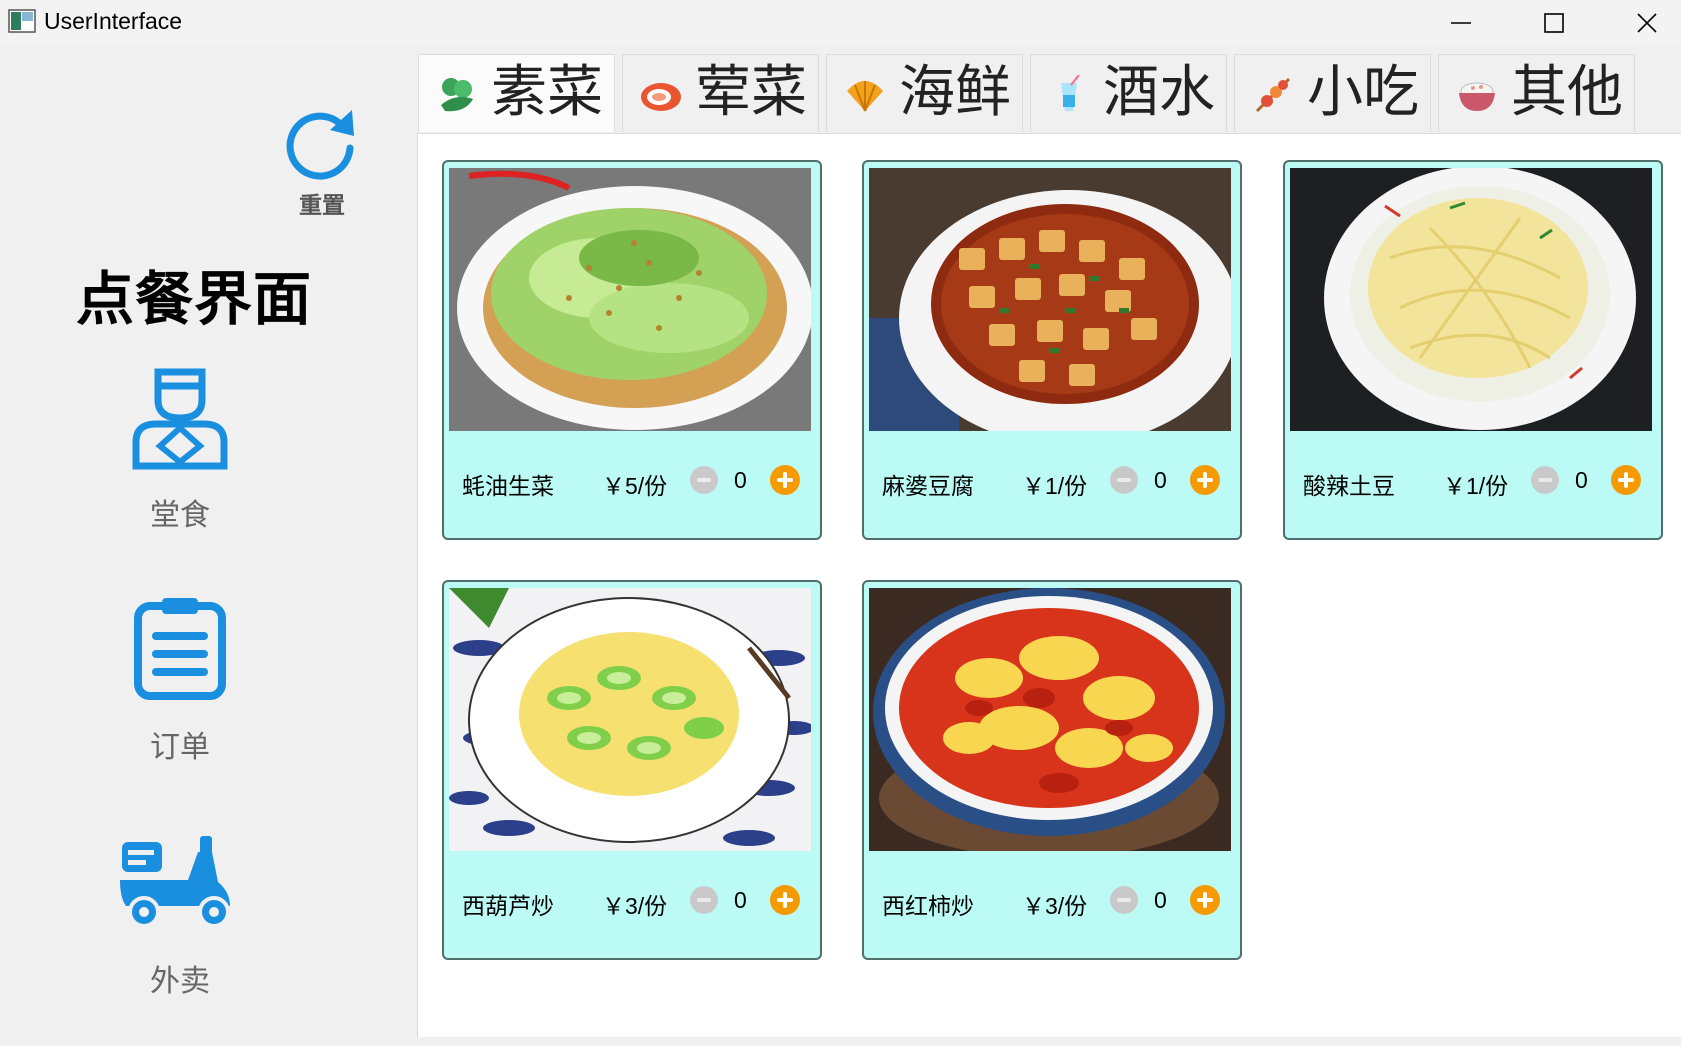 The height and width of the screenshot is (1046, 1681). I want to click on dish-card: 麻婆豆腐 ￥1/份 0, so click(1052, 350).